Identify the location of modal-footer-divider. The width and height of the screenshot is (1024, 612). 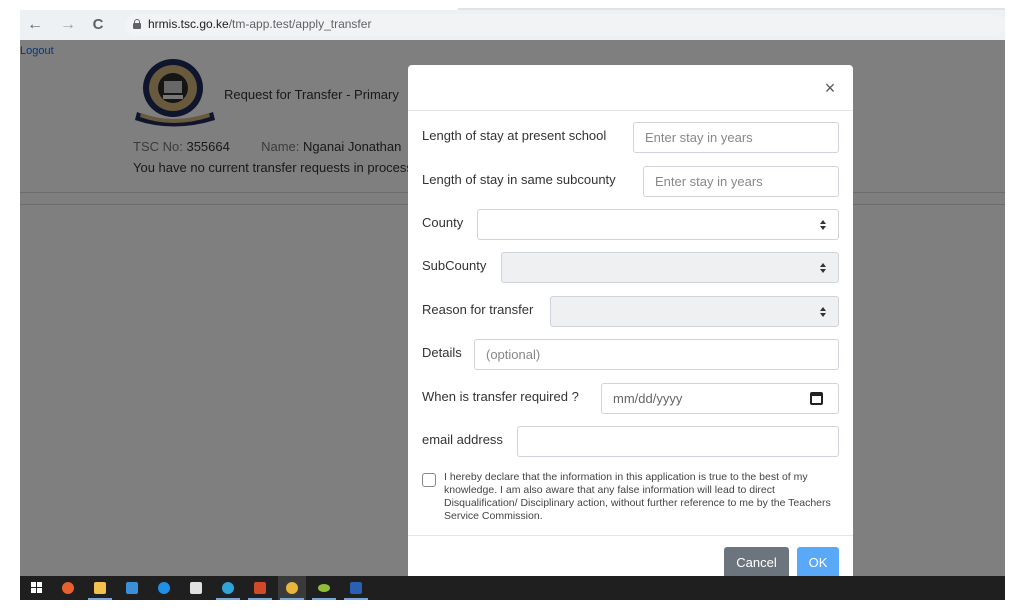
(630, 535).